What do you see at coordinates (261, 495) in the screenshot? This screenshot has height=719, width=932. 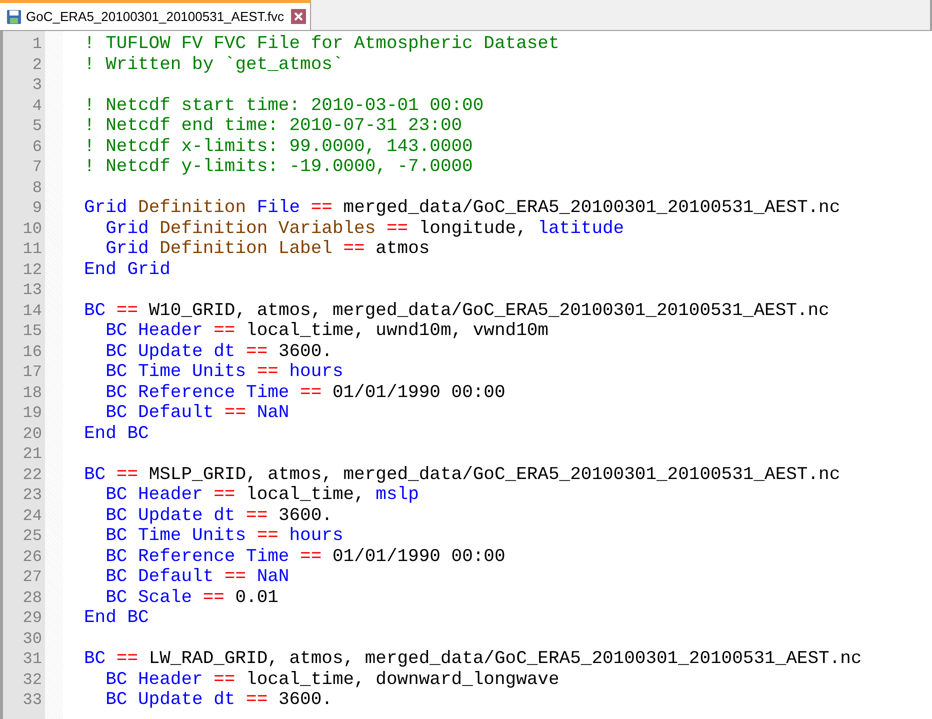 I see `code-line: BC Header == local_time, mslp` at bounding box center [261, 495].